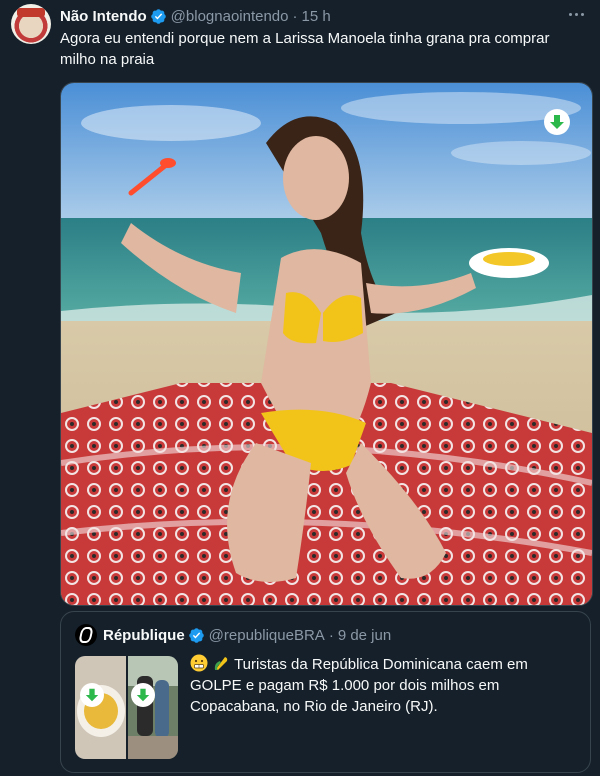 This screenshot has height=776, width=600. I want to click on quote-author-avatar, so click(86, 635).